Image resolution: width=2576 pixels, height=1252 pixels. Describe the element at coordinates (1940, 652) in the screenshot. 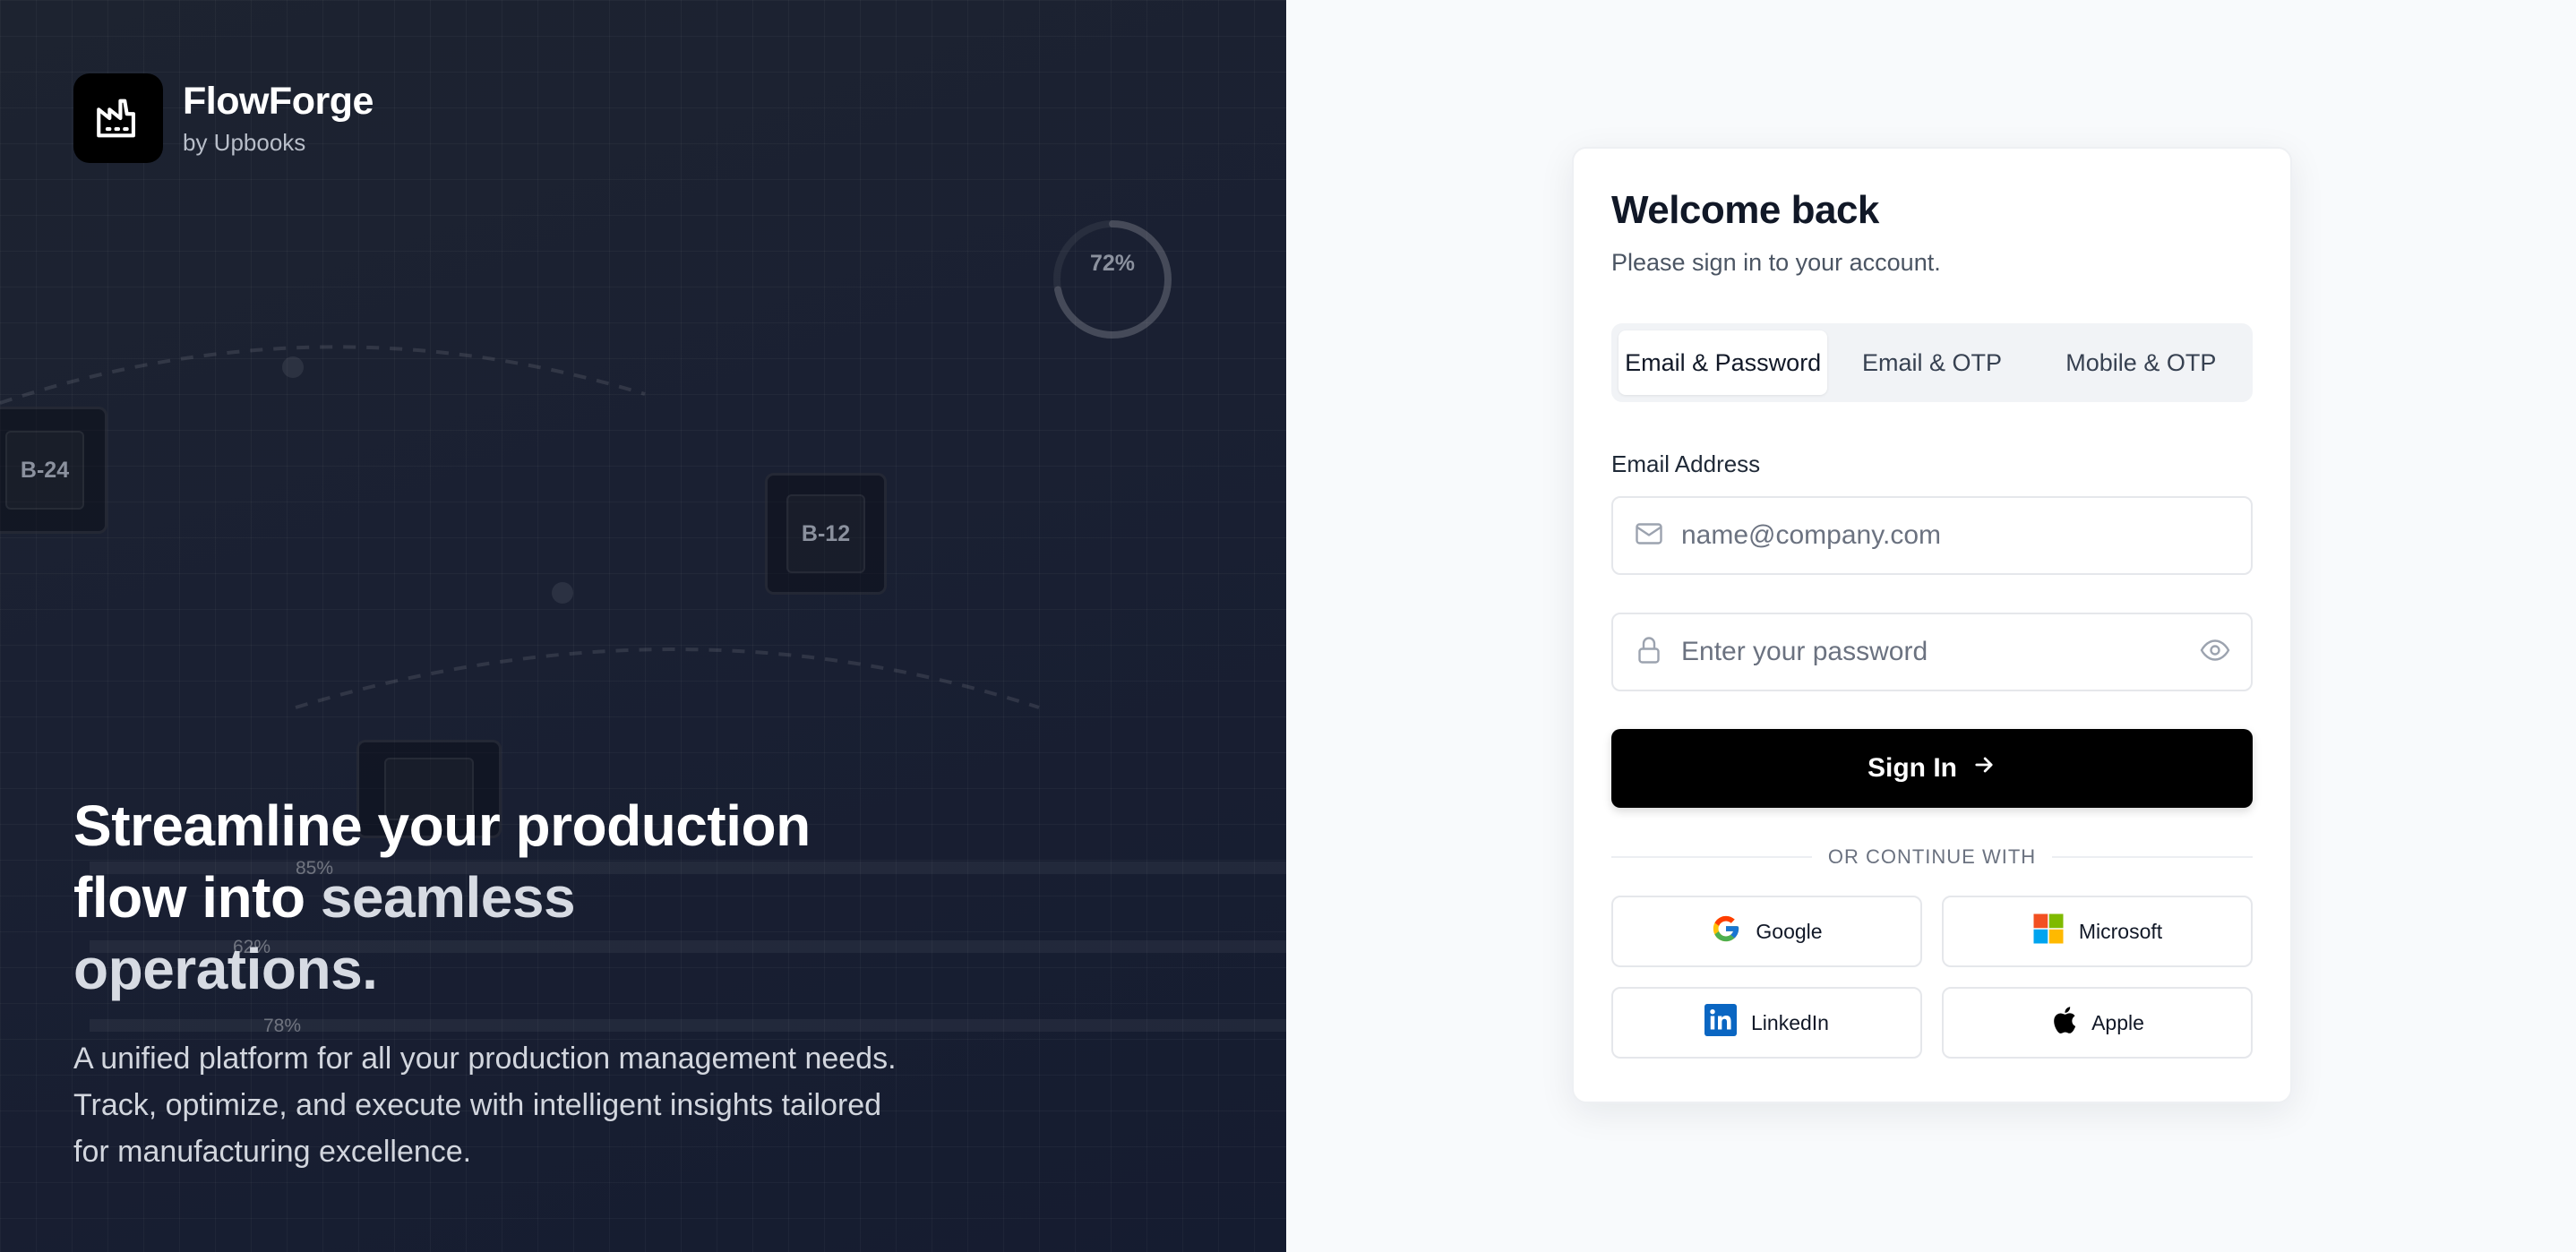

I see `password-input` at that location.